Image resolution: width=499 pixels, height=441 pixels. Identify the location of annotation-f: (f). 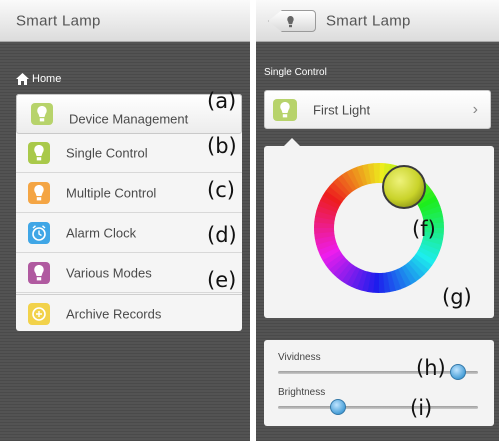
(424, 229).